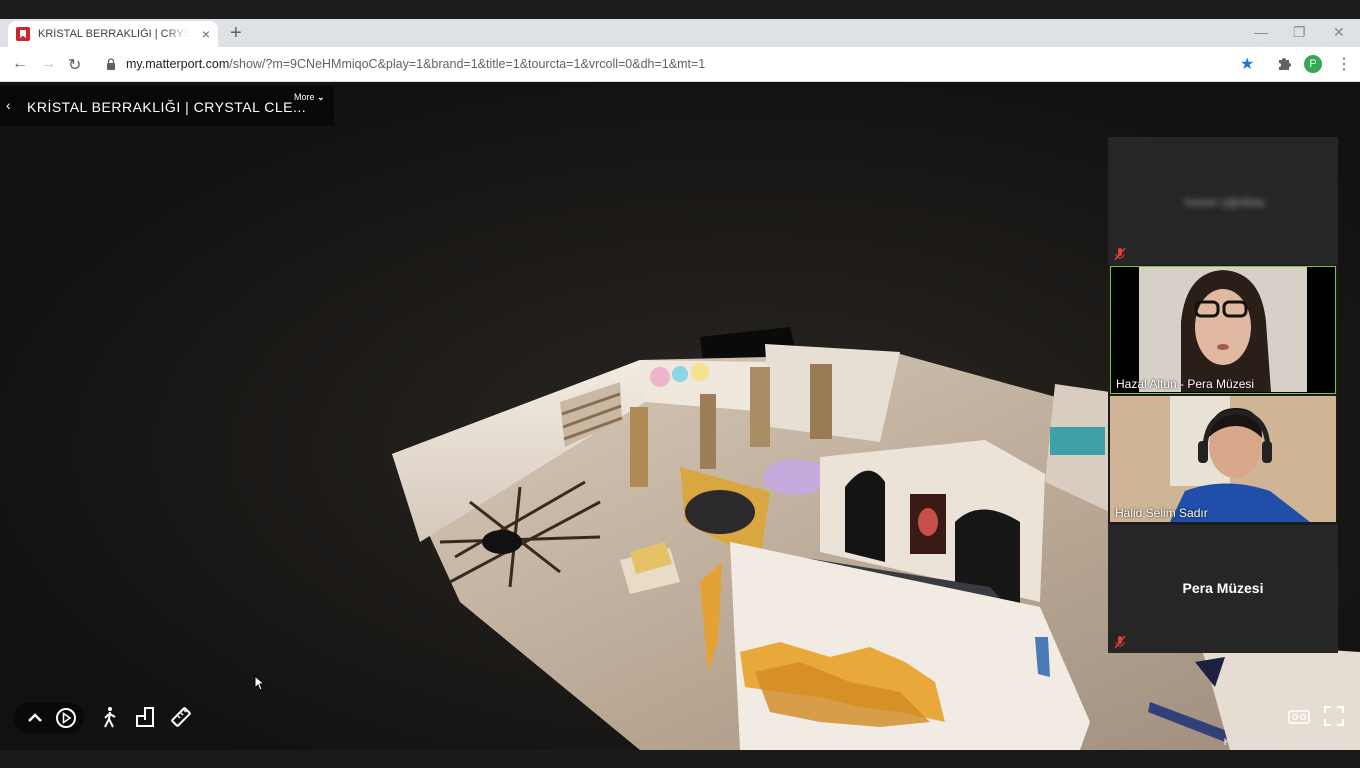 The width and height of the screenshot is (1360, 768). What do you see at coordinates (181, 717) in the screenshot?
I see `measure-icon` at bounding box center [181, 717].